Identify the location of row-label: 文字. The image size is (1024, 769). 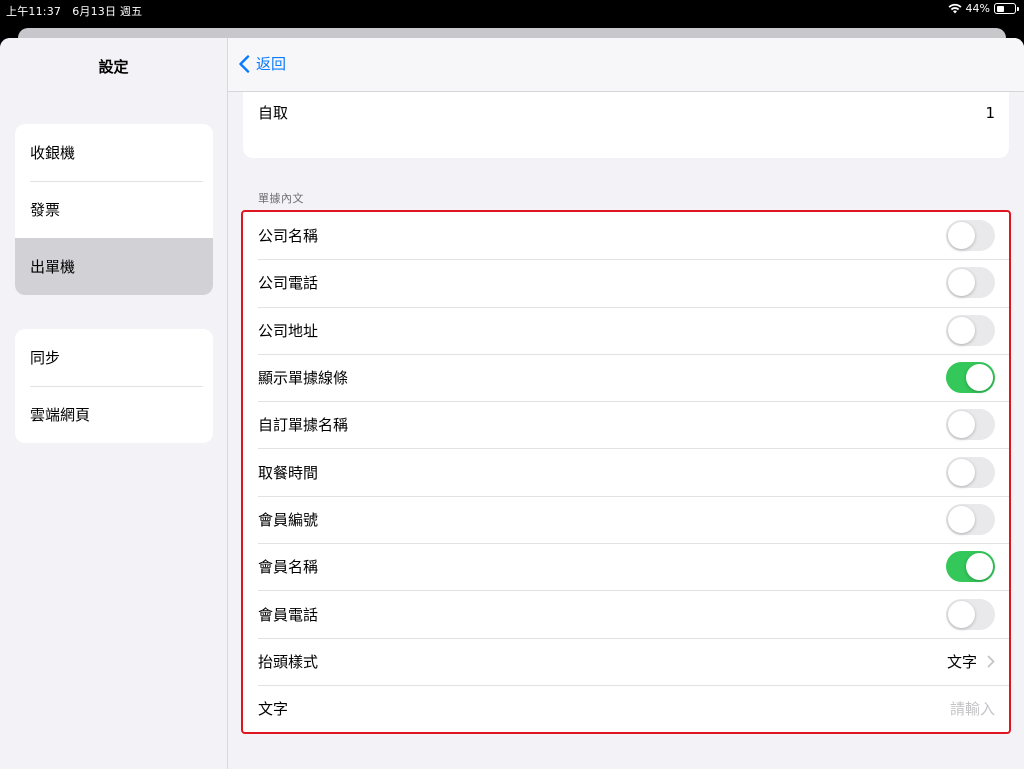
(273, 709).